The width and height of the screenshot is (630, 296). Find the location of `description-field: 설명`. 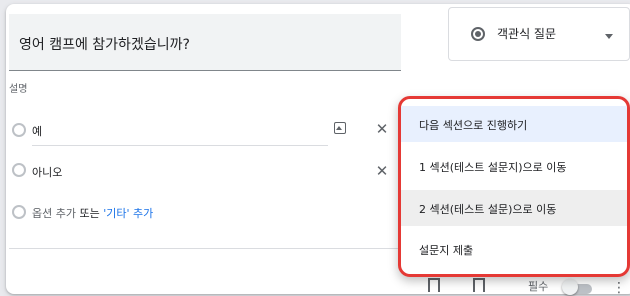

description-field: 설명 is located at coordinates (18, 87).